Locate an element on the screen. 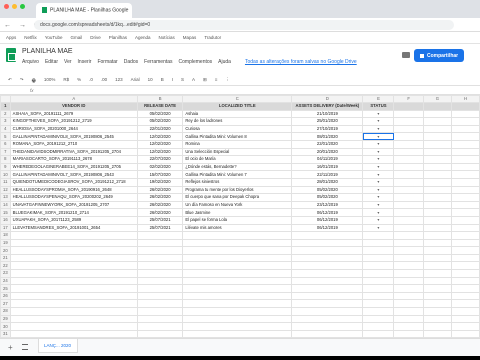 The height and width of the screenshot is (360, 480). toolbar-button: R$ is located at coordinates (66, 79).